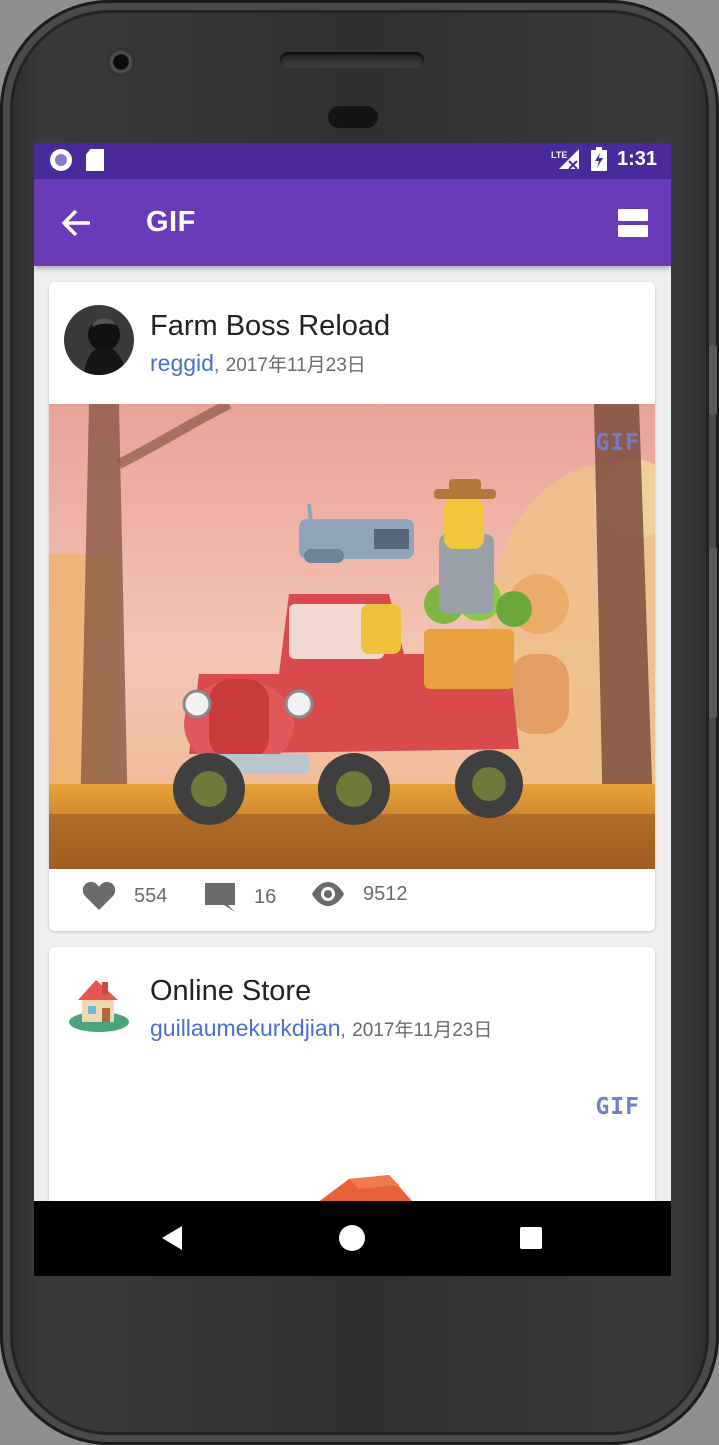 Image resolution: width=719 pixels, height=1445 pixels. Describe the element at coordinates (182, 363) in the screenshot. I see `author-link: reggid` at that location.